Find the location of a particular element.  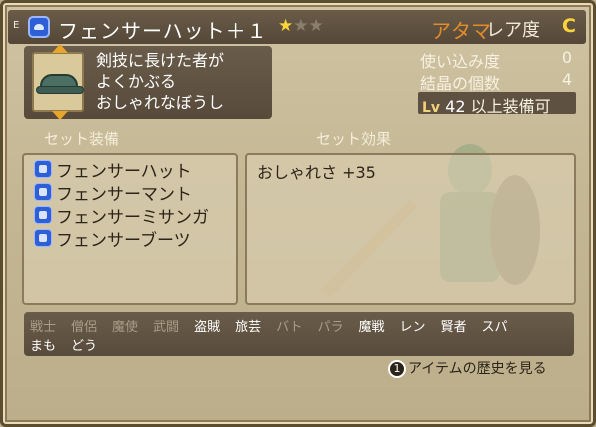

job-label: スパ is located at coordinates (494, 327).